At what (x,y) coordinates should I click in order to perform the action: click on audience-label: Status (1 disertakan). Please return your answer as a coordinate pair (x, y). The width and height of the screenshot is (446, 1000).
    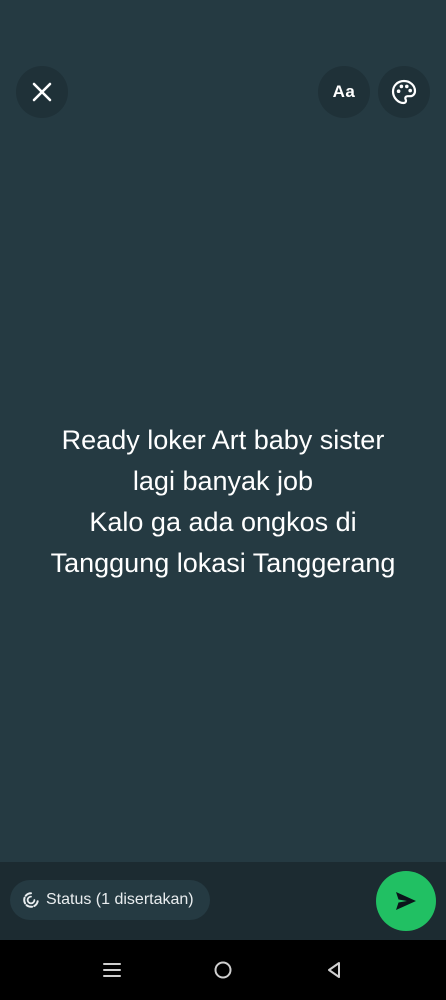
    Looking at the image, I should click on (120, 899).